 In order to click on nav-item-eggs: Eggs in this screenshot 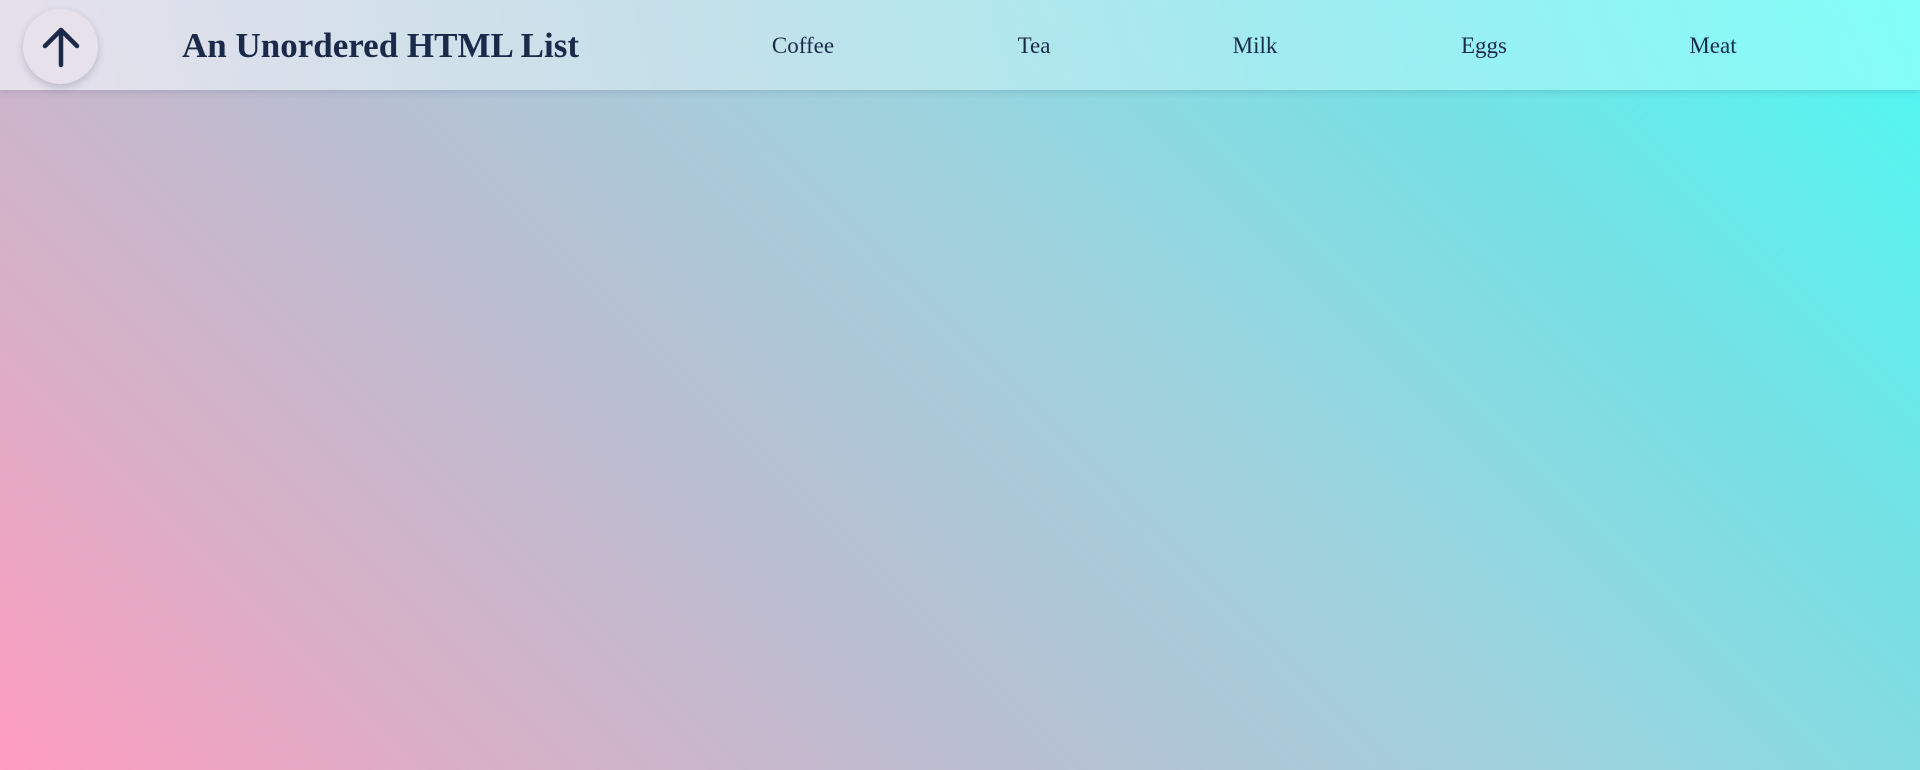, I will do `click(1484, 46)`.